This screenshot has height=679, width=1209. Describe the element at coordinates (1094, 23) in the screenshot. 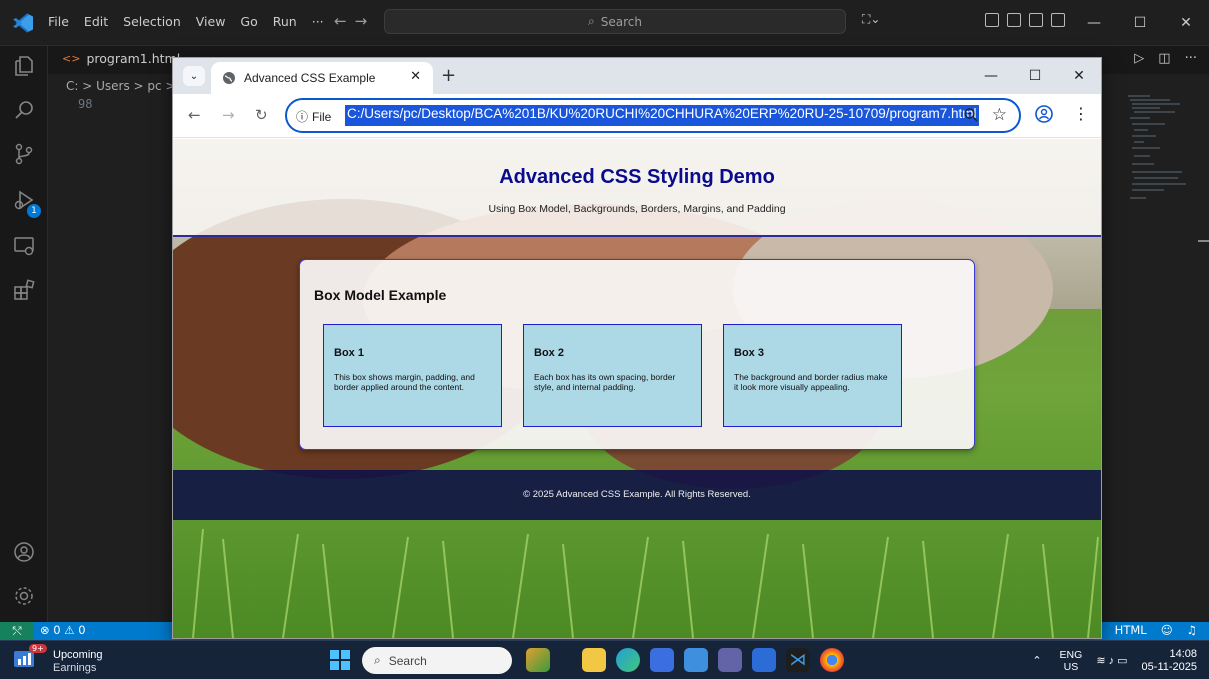

I see `minimize-icon: —` at that location.